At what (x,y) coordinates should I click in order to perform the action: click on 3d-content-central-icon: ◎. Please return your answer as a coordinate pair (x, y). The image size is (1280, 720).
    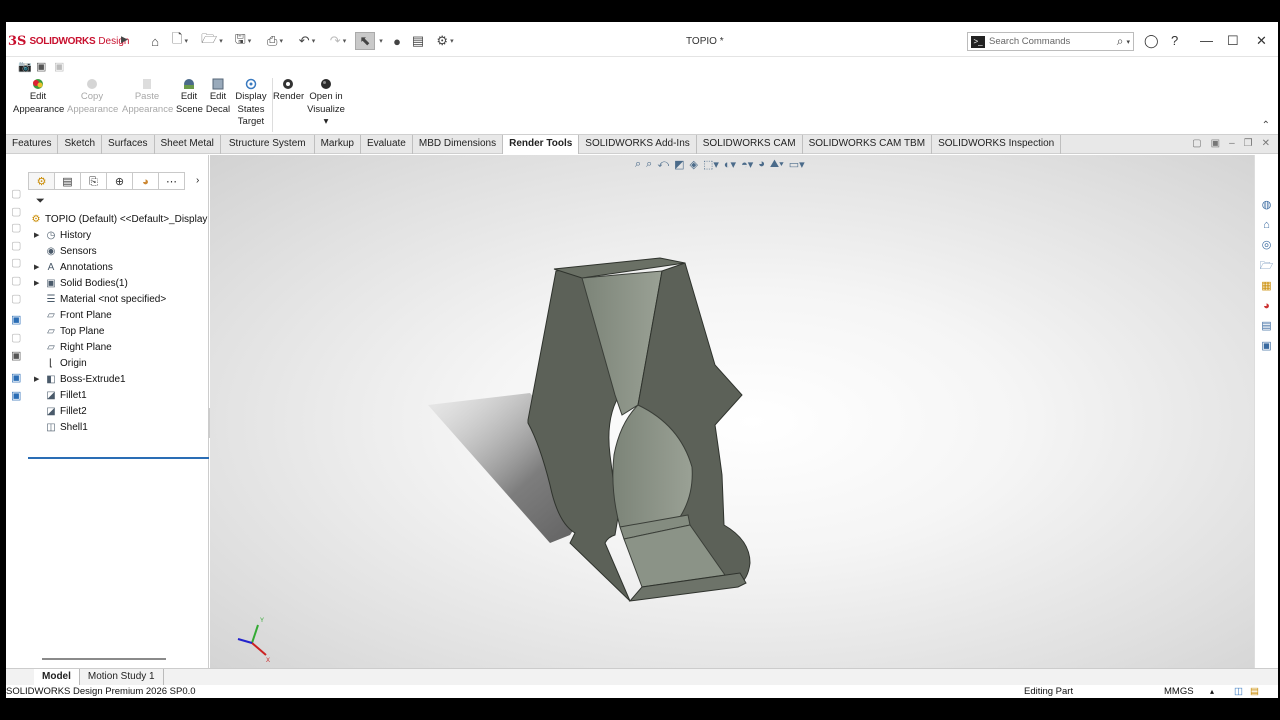
    Looking at the image, I should click on (1266, 245).